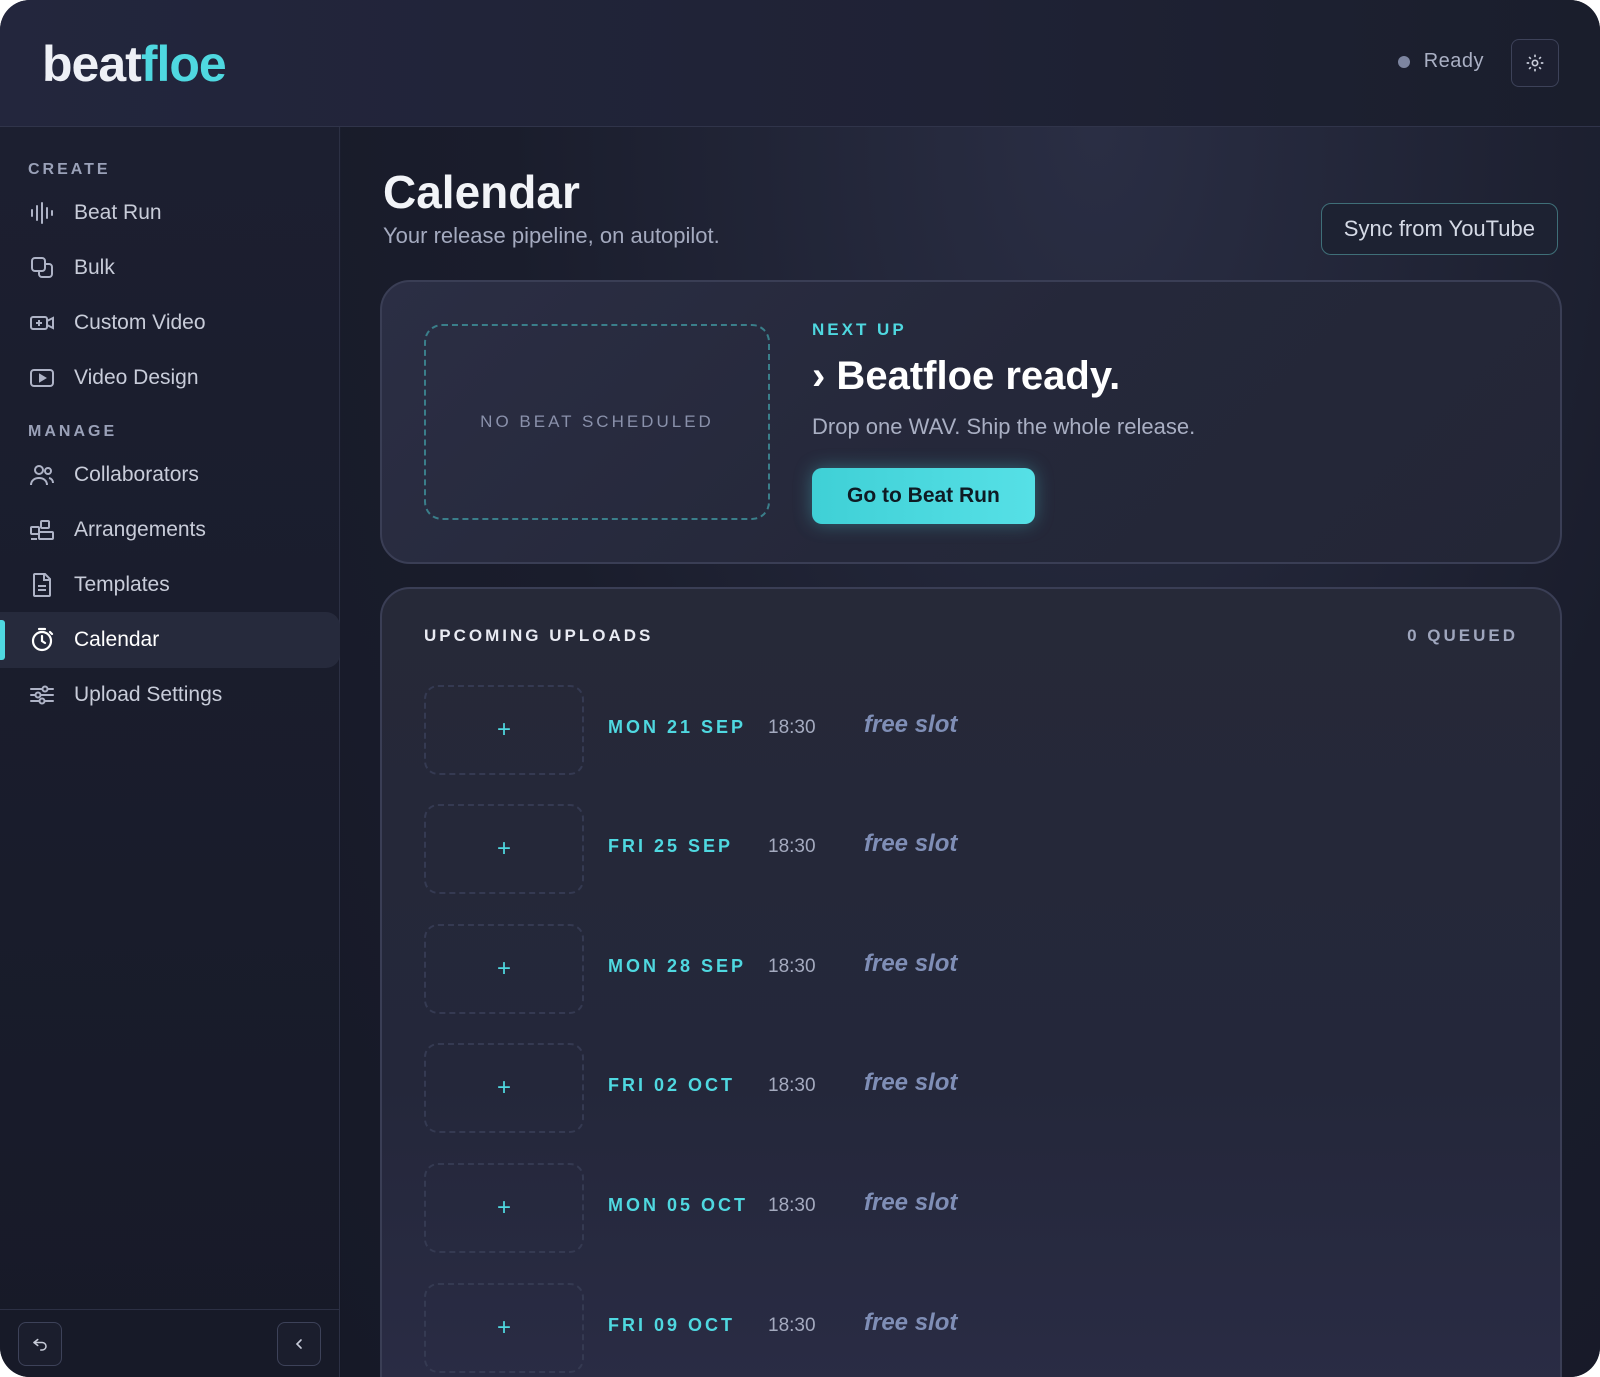 The width and height of the screenshot is (1600, 1377). What do you see at coordinates (170, 213) in the screenshot?
I see `sidebar-item-beat-run: Beat Run` at bounding box center [170, 213].